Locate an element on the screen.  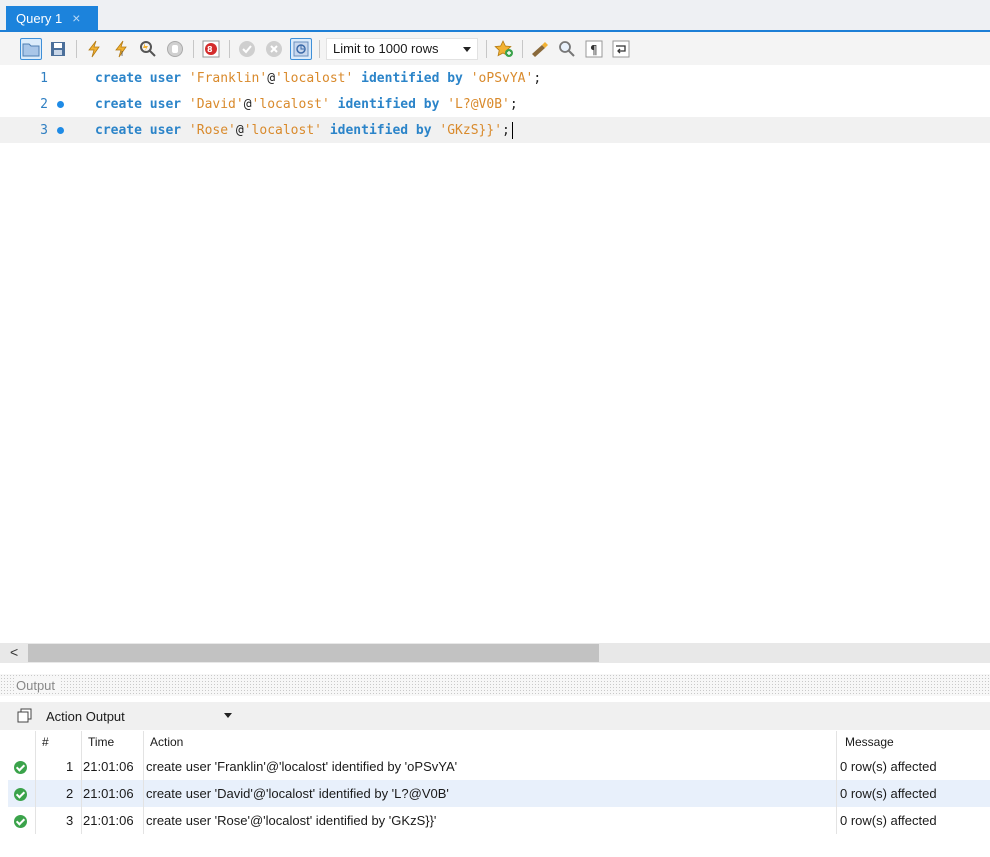
beautify-icon is located at coordinates (540, 49).